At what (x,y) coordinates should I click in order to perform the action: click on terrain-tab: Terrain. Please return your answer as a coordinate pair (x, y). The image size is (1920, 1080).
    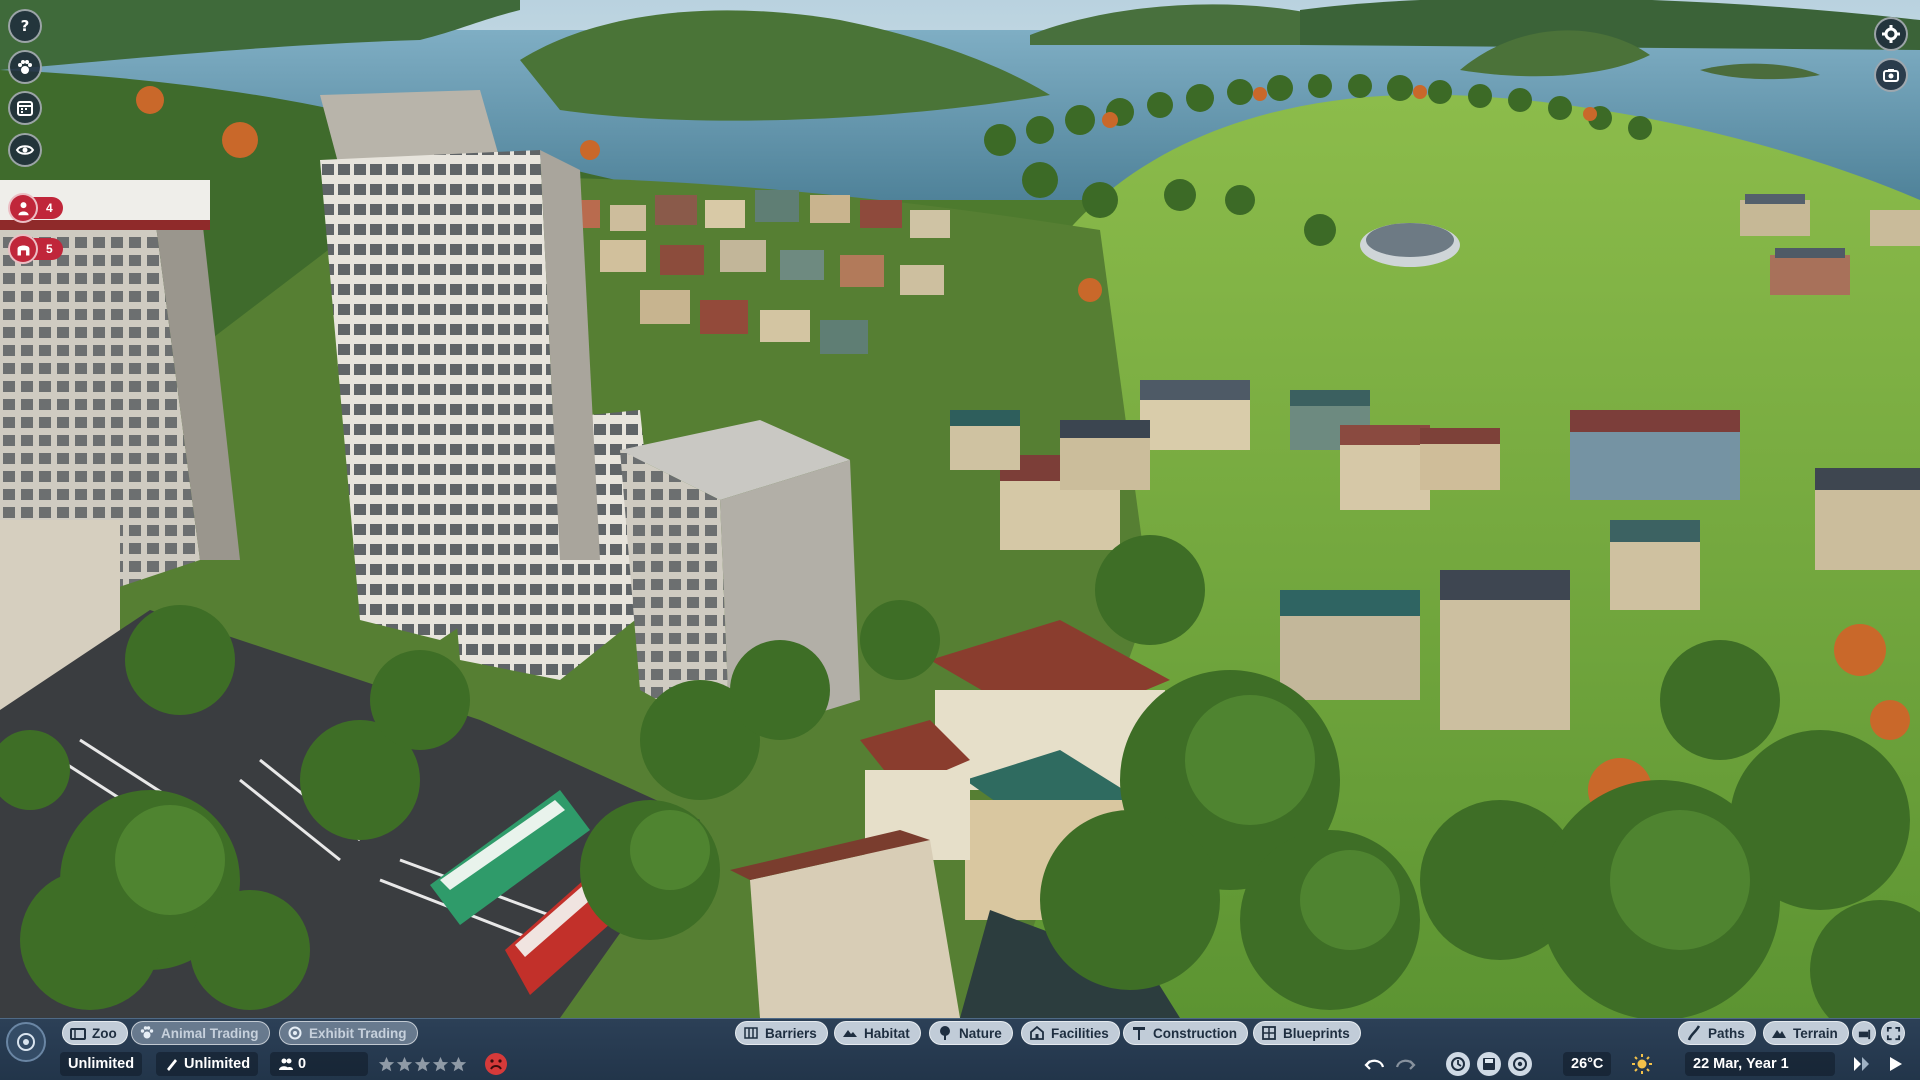
    Looking at the image, I should click on (1806, 1033).